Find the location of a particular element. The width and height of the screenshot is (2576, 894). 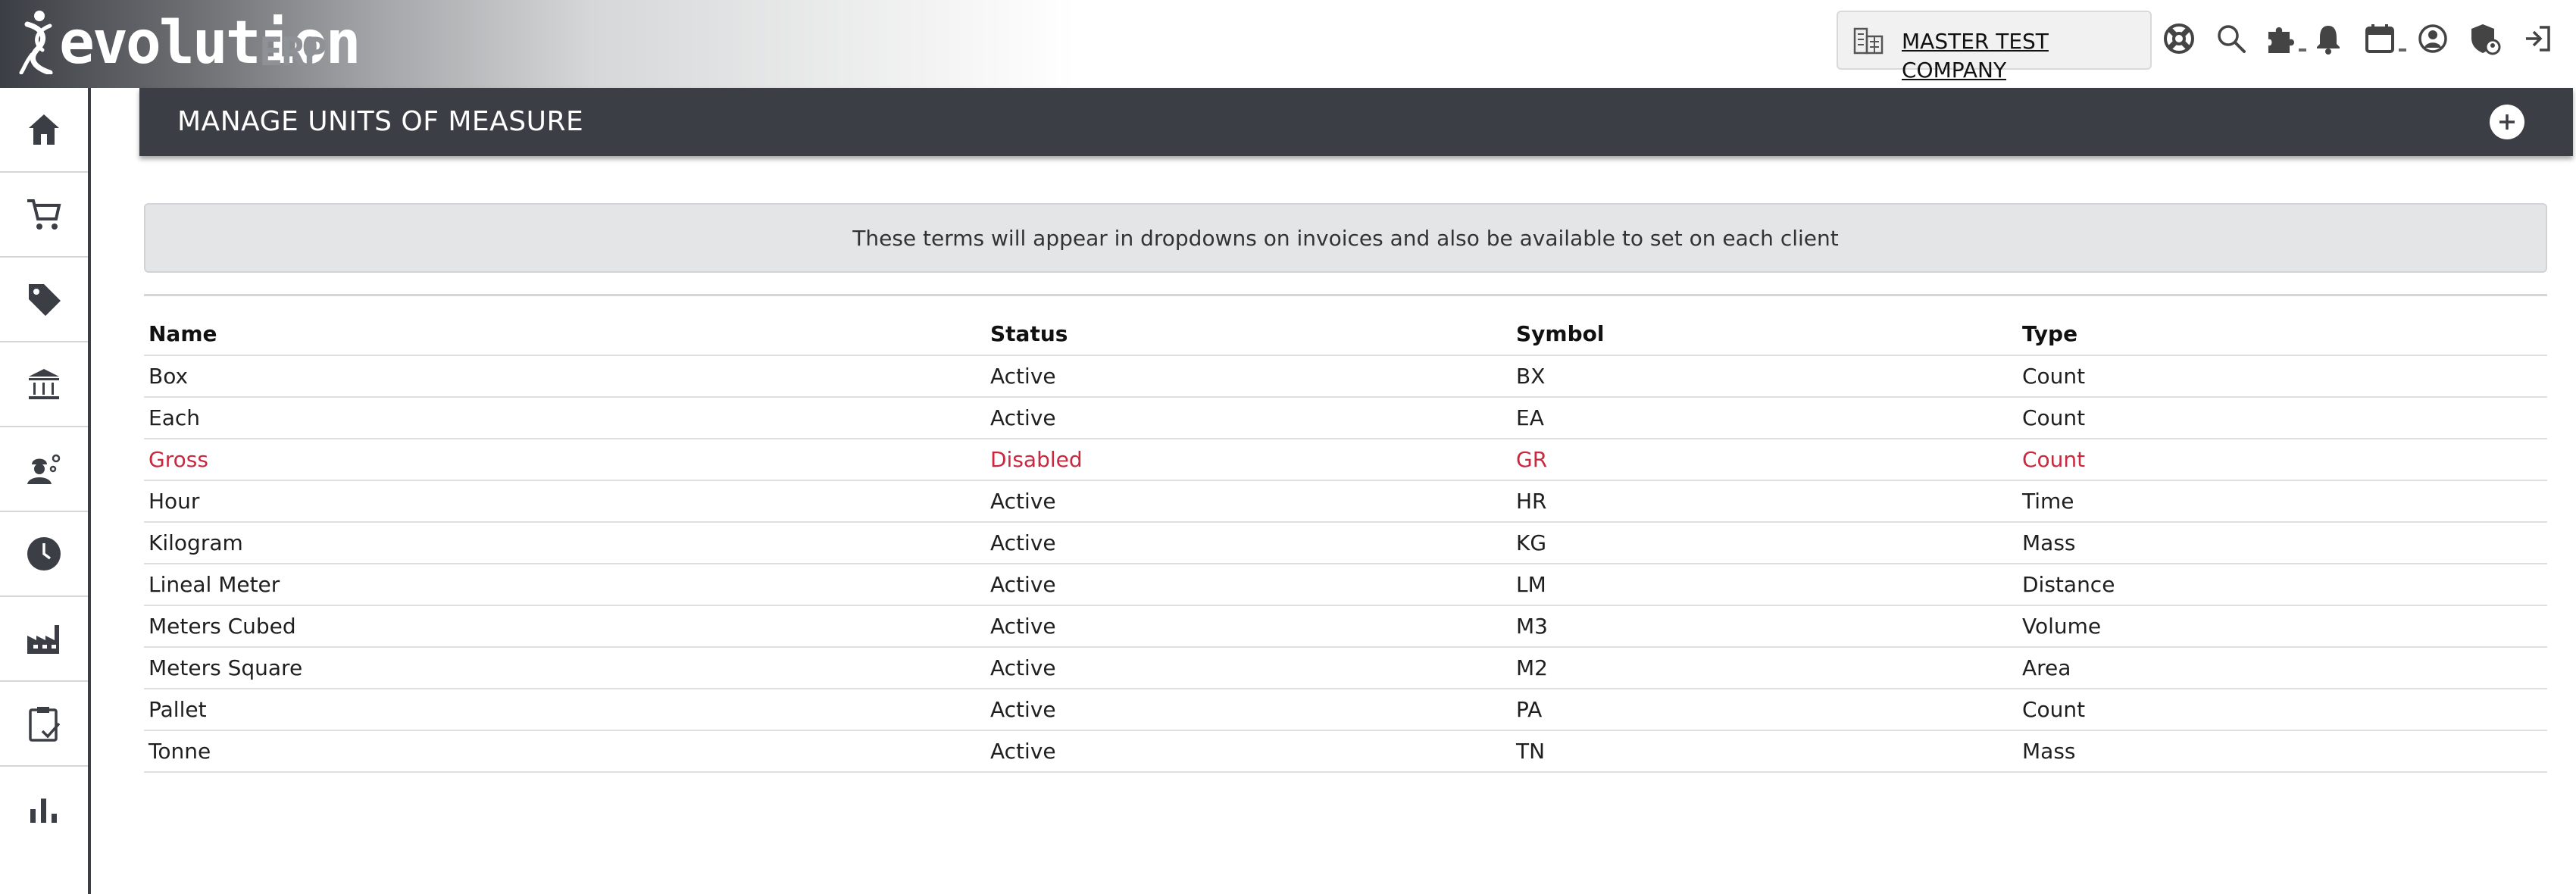

table-row: Hour Active HR Time is located at coordinates (1345, 502).